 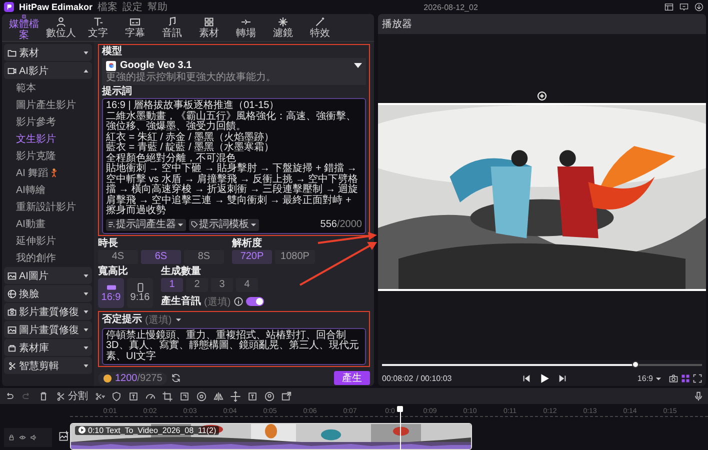 I want to click on menu-item: 檔案, so click(x=108, y=7).